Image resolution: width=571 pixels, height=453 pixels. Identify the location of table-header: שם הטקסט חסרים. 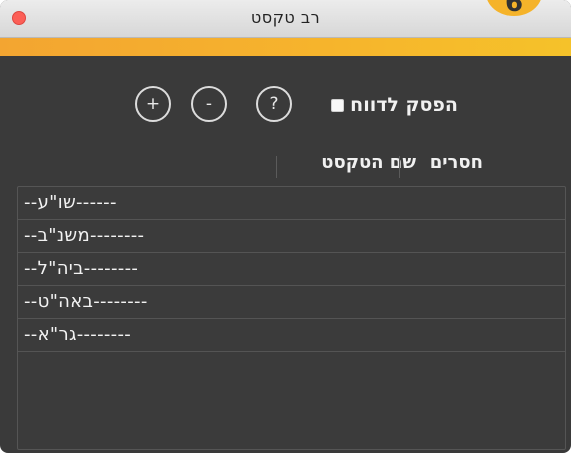
(292, 167).